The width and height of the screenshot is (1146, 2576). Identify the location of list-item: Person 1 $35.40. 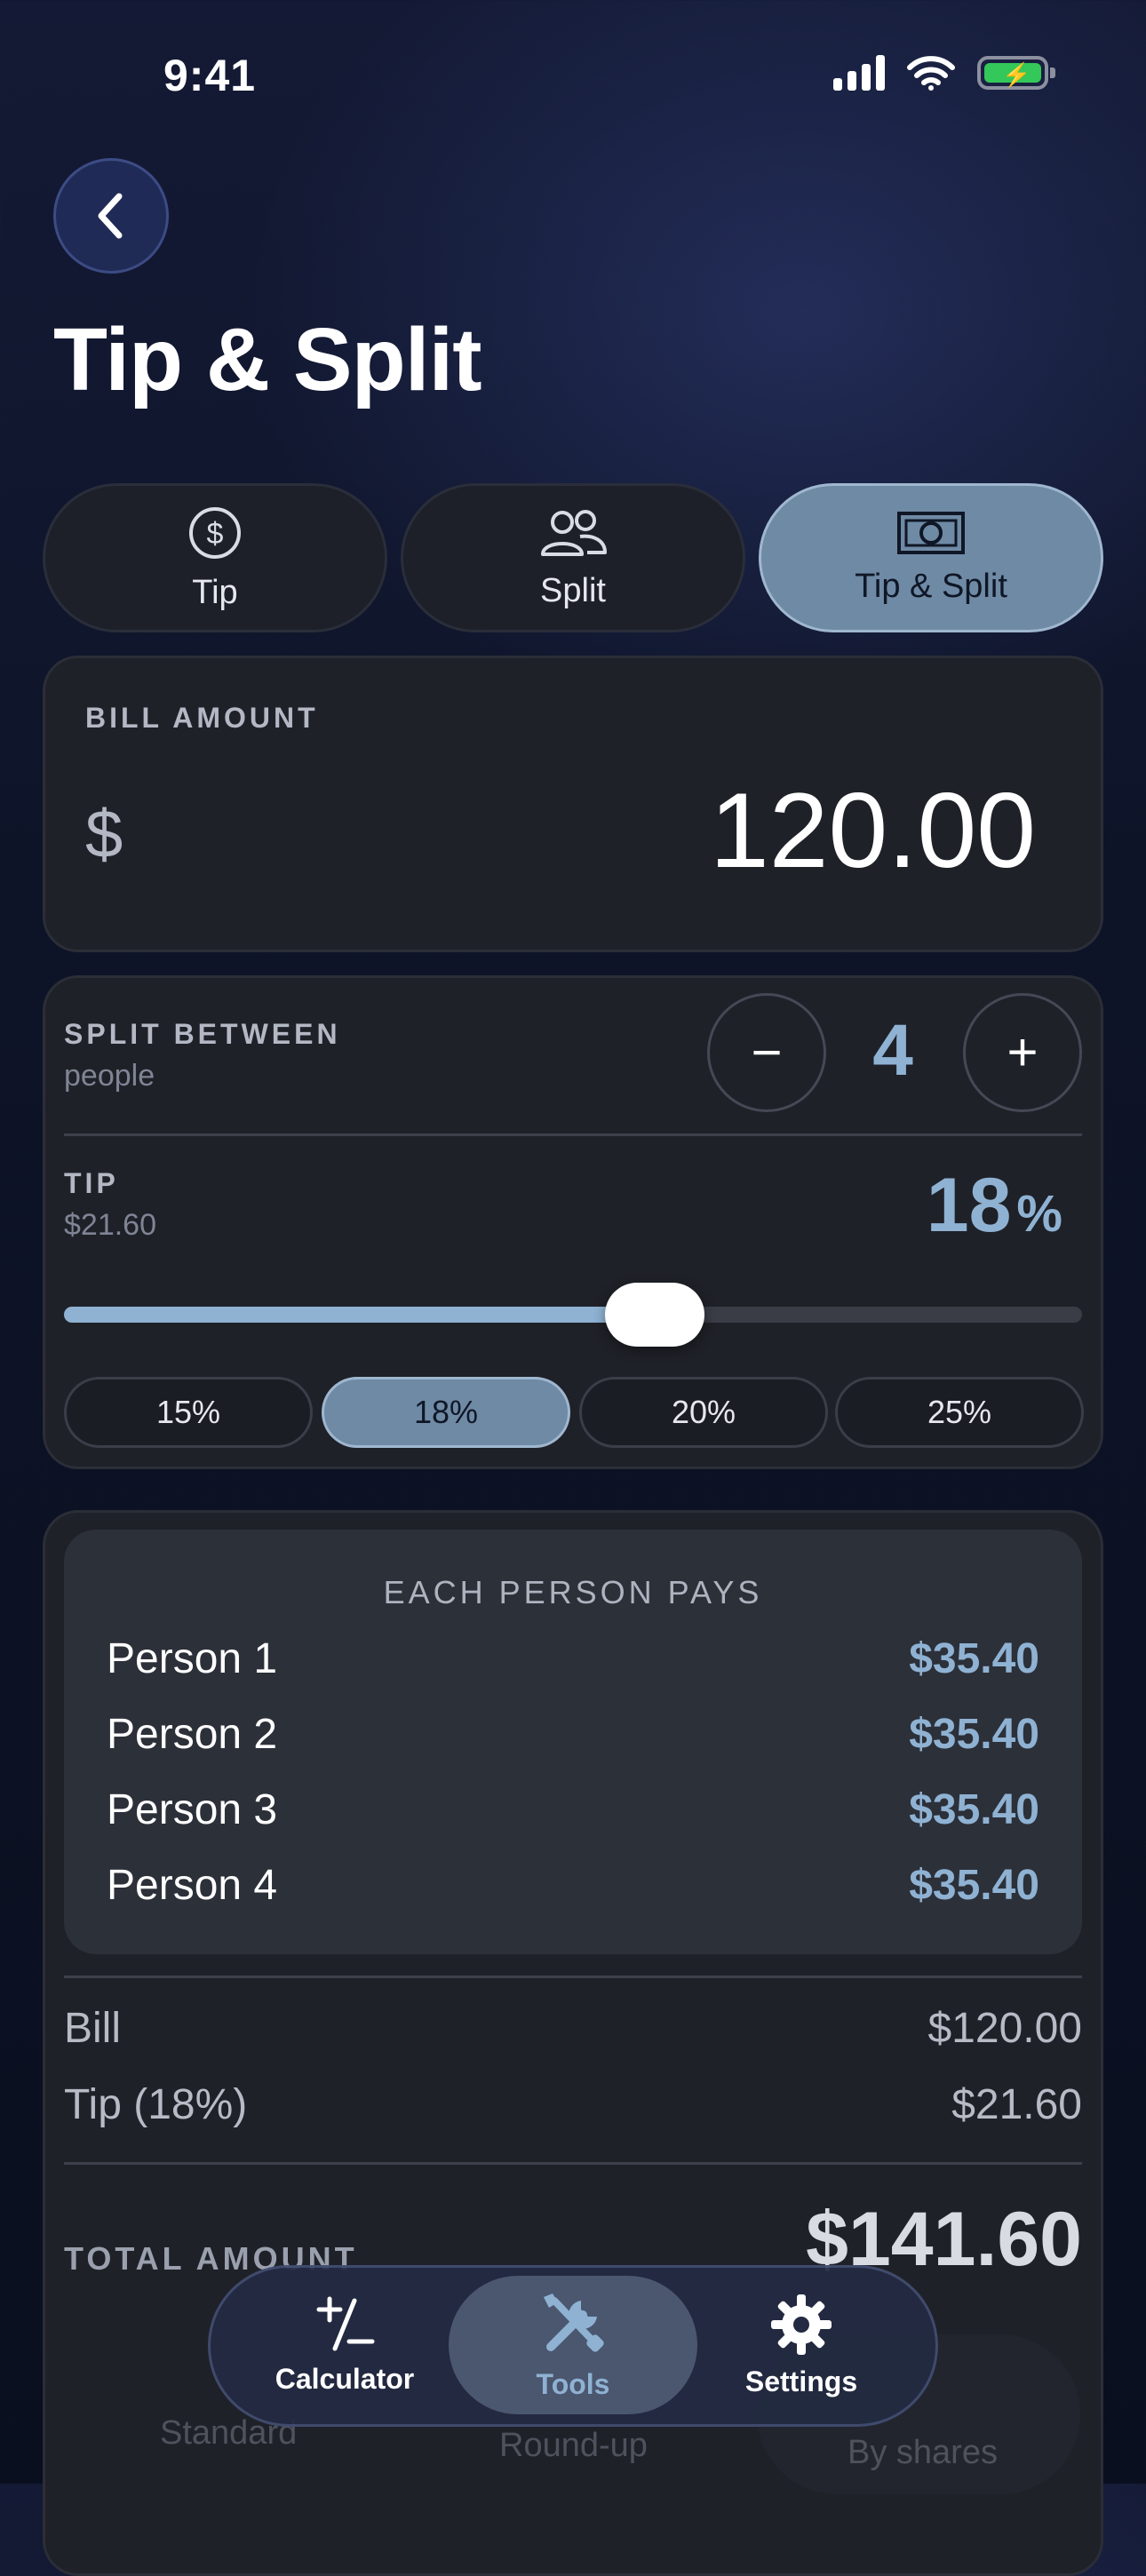
(573, 1658).